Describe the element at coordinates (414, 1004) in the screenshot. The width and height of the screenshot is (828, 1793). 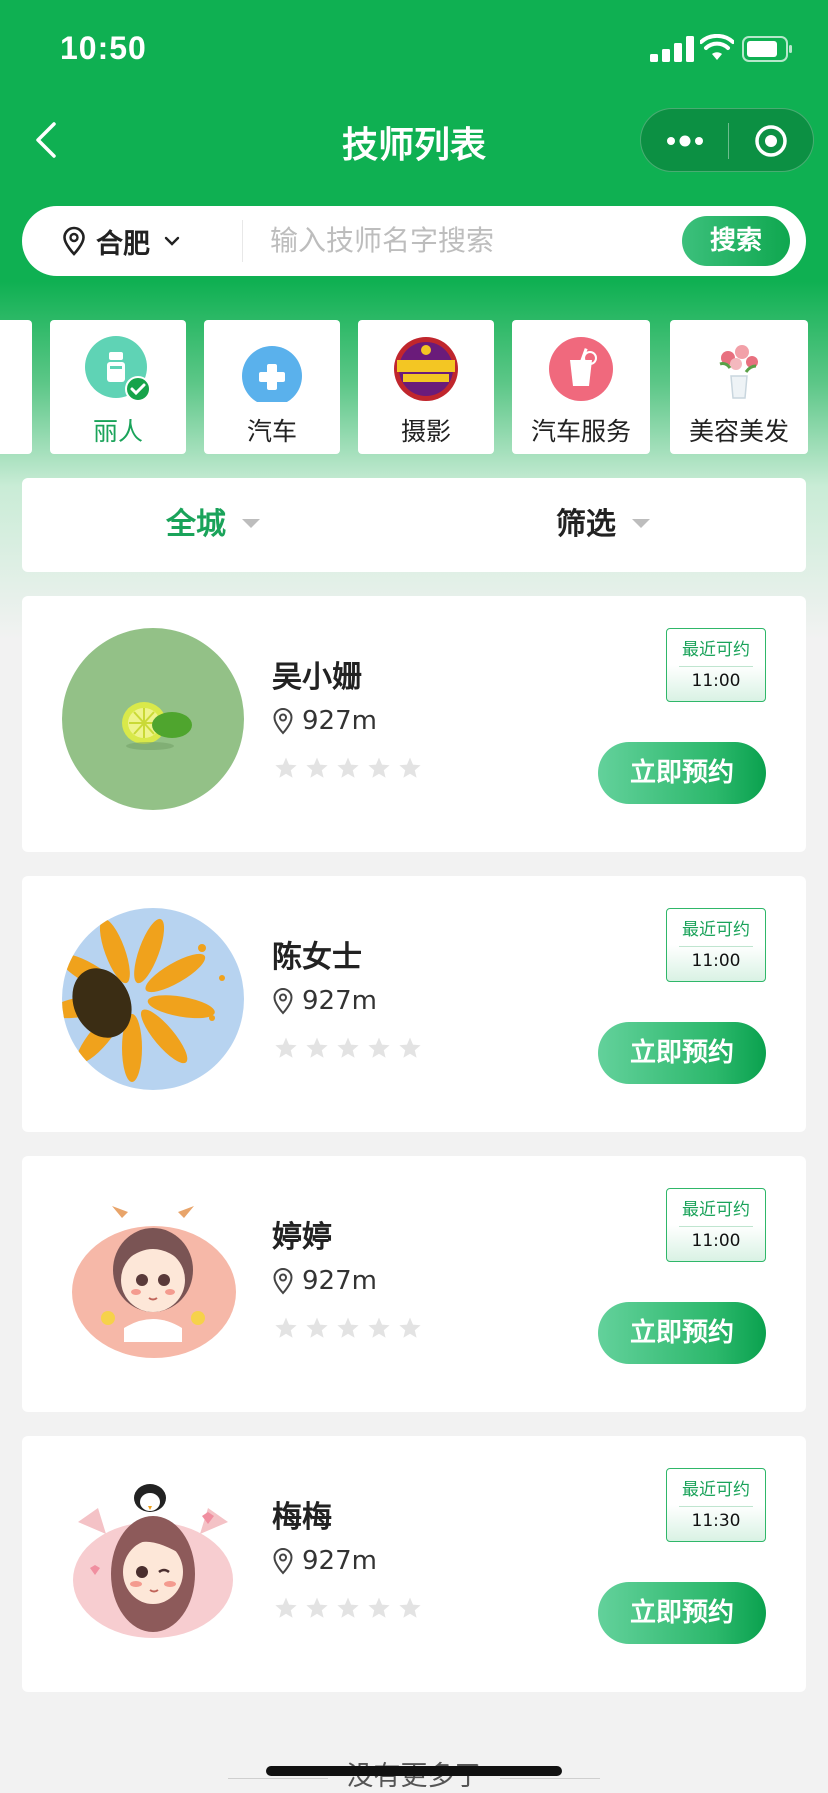
I see `technician-card: 陈女士 927m 最近可约 11:00 立即预约` at that location.